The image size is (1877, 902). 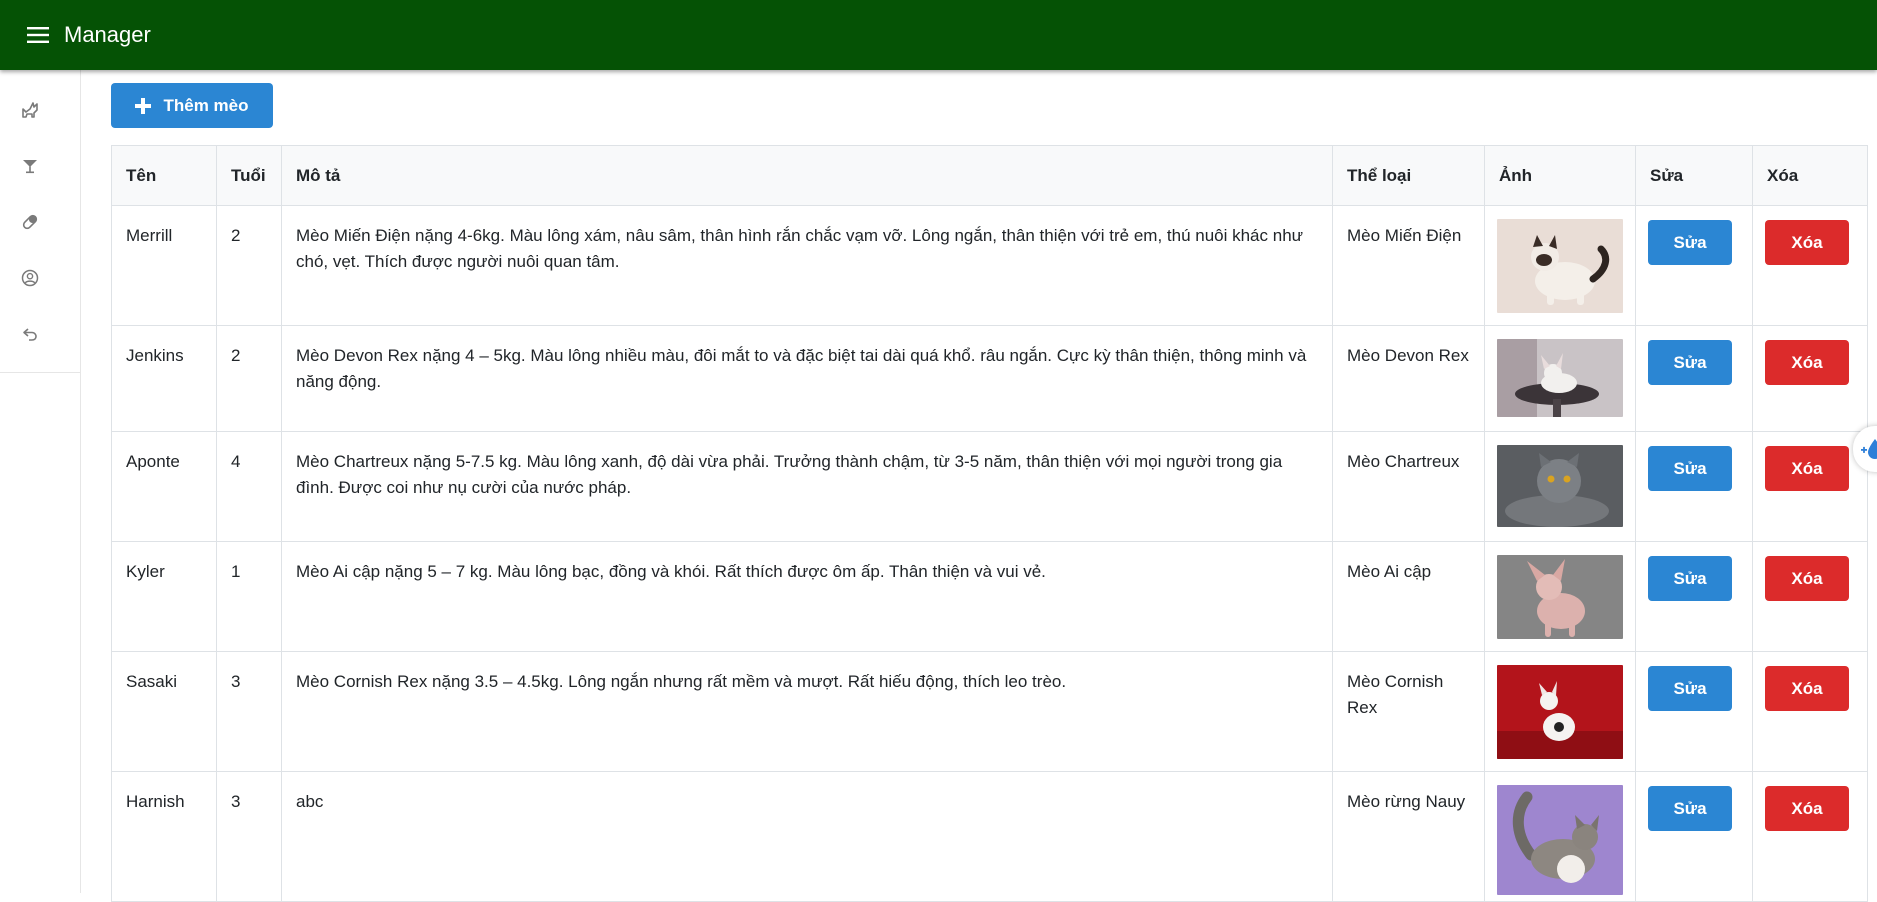 What do you see at coordinates (1694, 175) in the screenshot?
I see `column-header-edit: Sửa` at bounding box center [1694, 175].